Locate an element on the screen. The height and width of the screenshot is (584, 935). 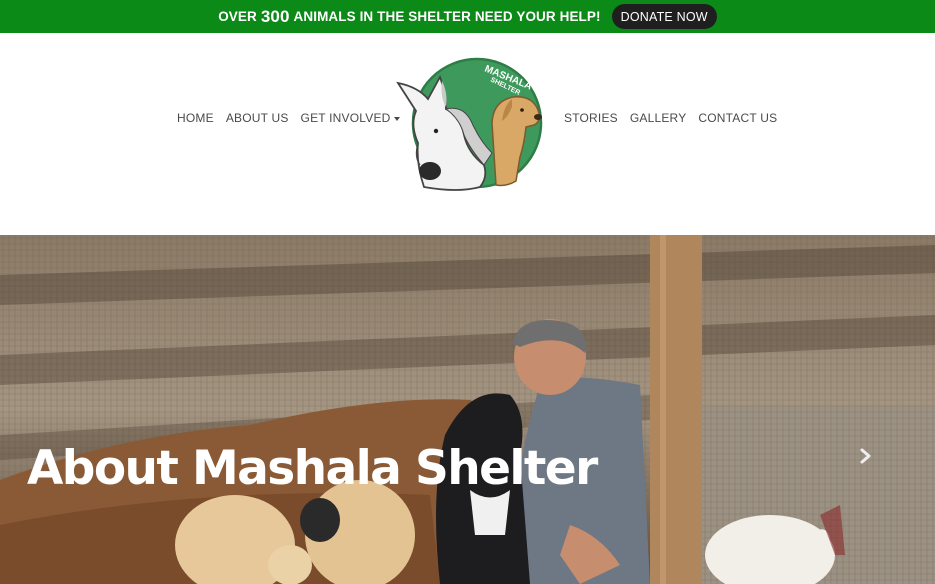
chevron-right-icon is located at coordinates (866, 456).